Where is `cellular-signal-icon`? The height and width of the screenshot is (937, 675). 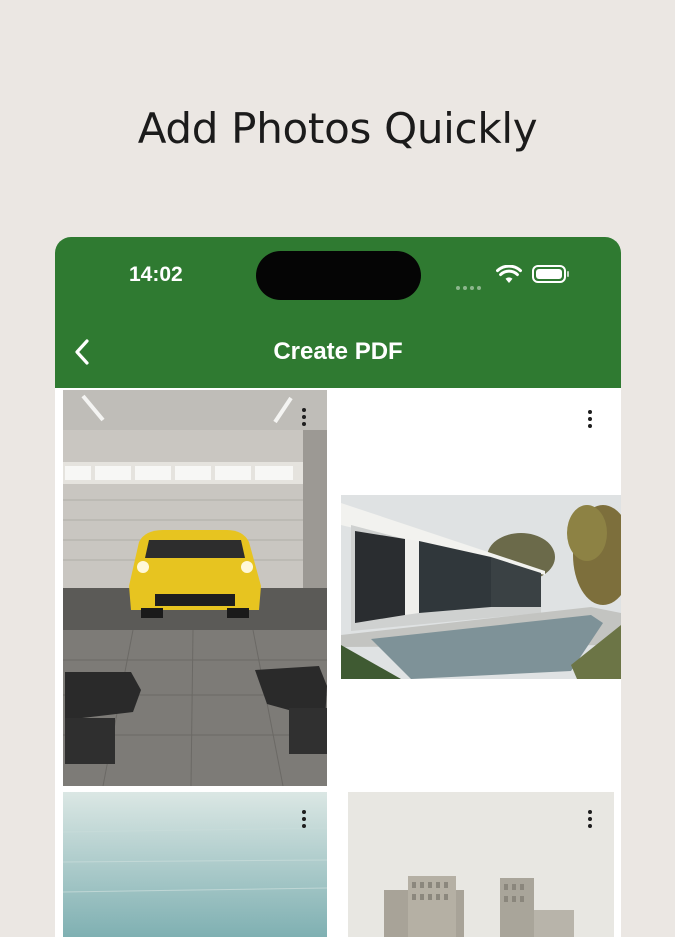 cellular-signal-icon is located at coordinates (470, 286).